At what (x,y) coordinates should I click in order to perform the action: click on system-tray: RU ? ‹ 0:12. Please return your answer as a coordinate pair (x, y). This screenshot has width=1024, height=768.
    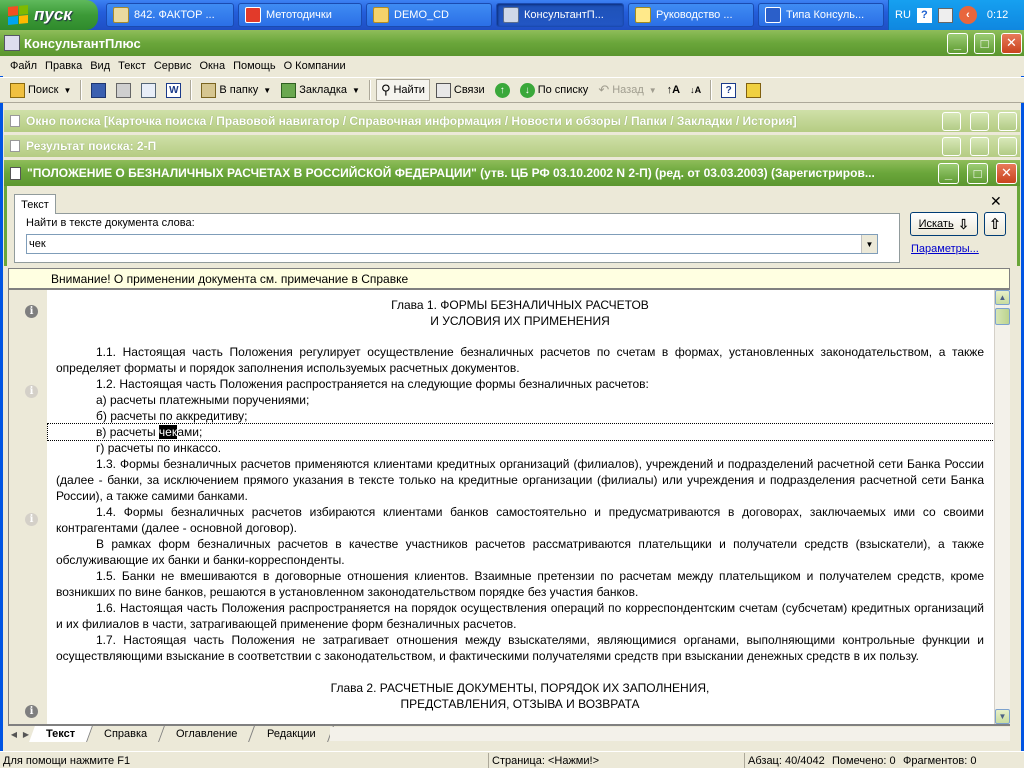
    Looking at the image, I should click on (956, 15).